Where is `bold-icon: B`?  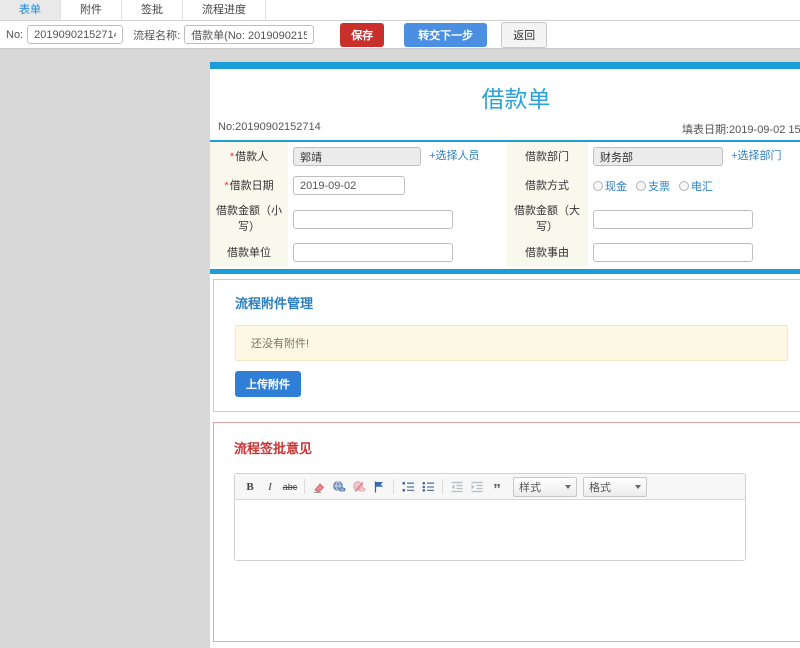 bold-icon: B is located at coordinates (250, 487).